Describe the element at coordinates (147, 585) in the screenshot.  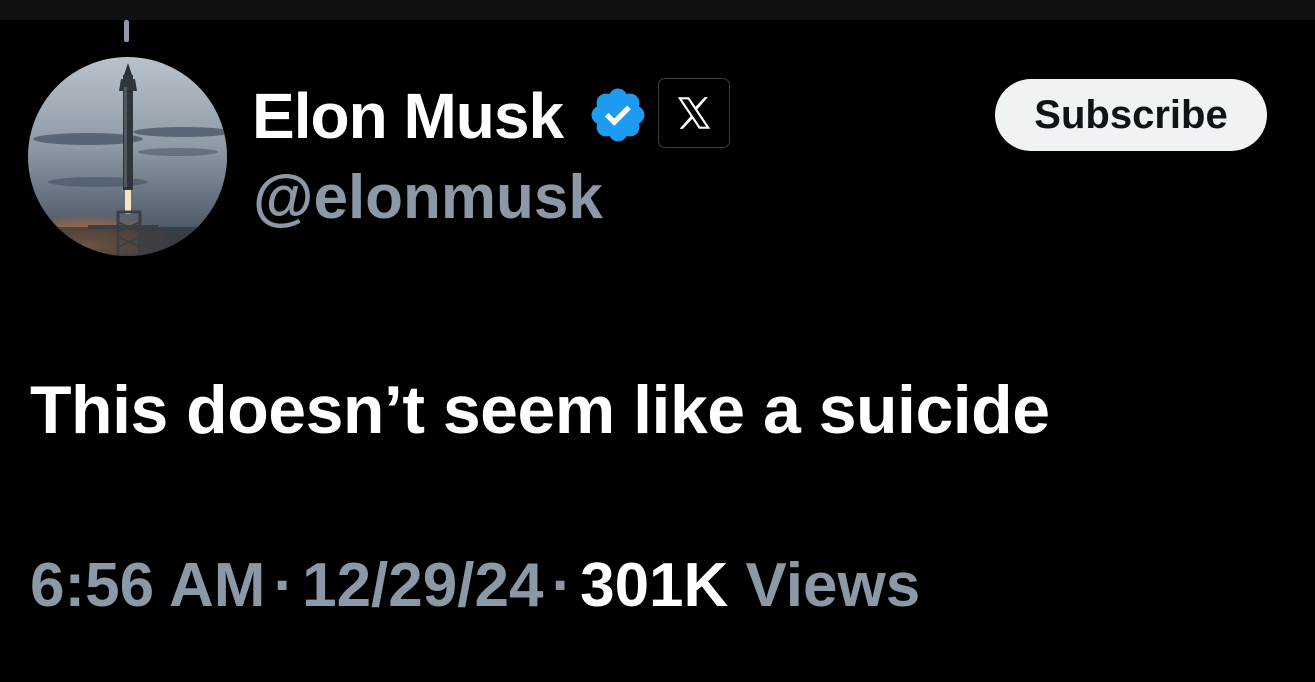
I see `tweet-time: 6:56 AM` at that location.